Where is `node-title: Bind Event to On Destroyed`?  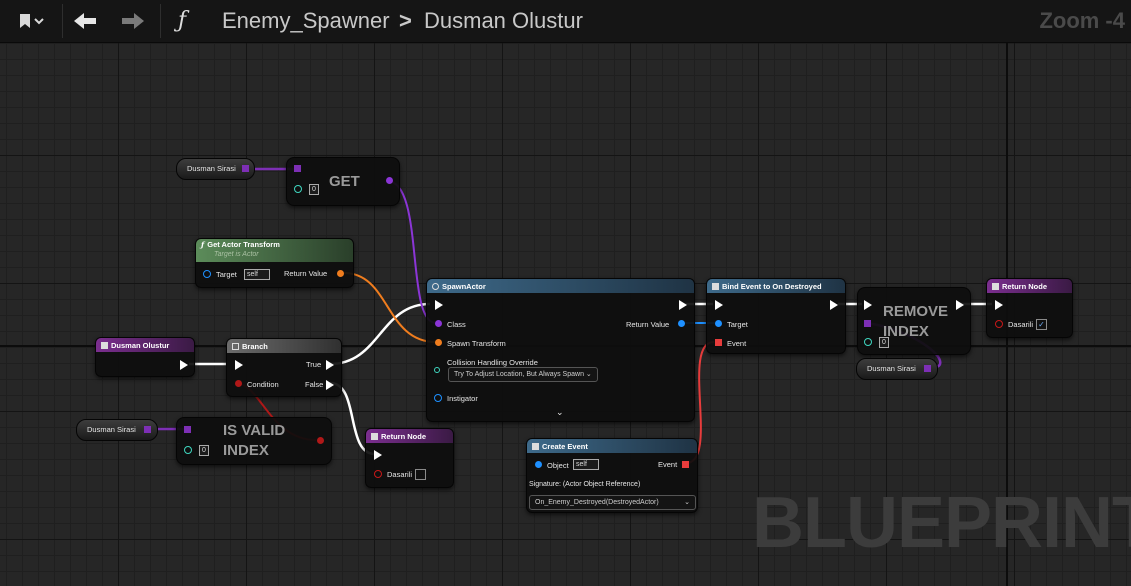 node-title: Bind Event to On Destroyed is located at coordinates (772, 286).